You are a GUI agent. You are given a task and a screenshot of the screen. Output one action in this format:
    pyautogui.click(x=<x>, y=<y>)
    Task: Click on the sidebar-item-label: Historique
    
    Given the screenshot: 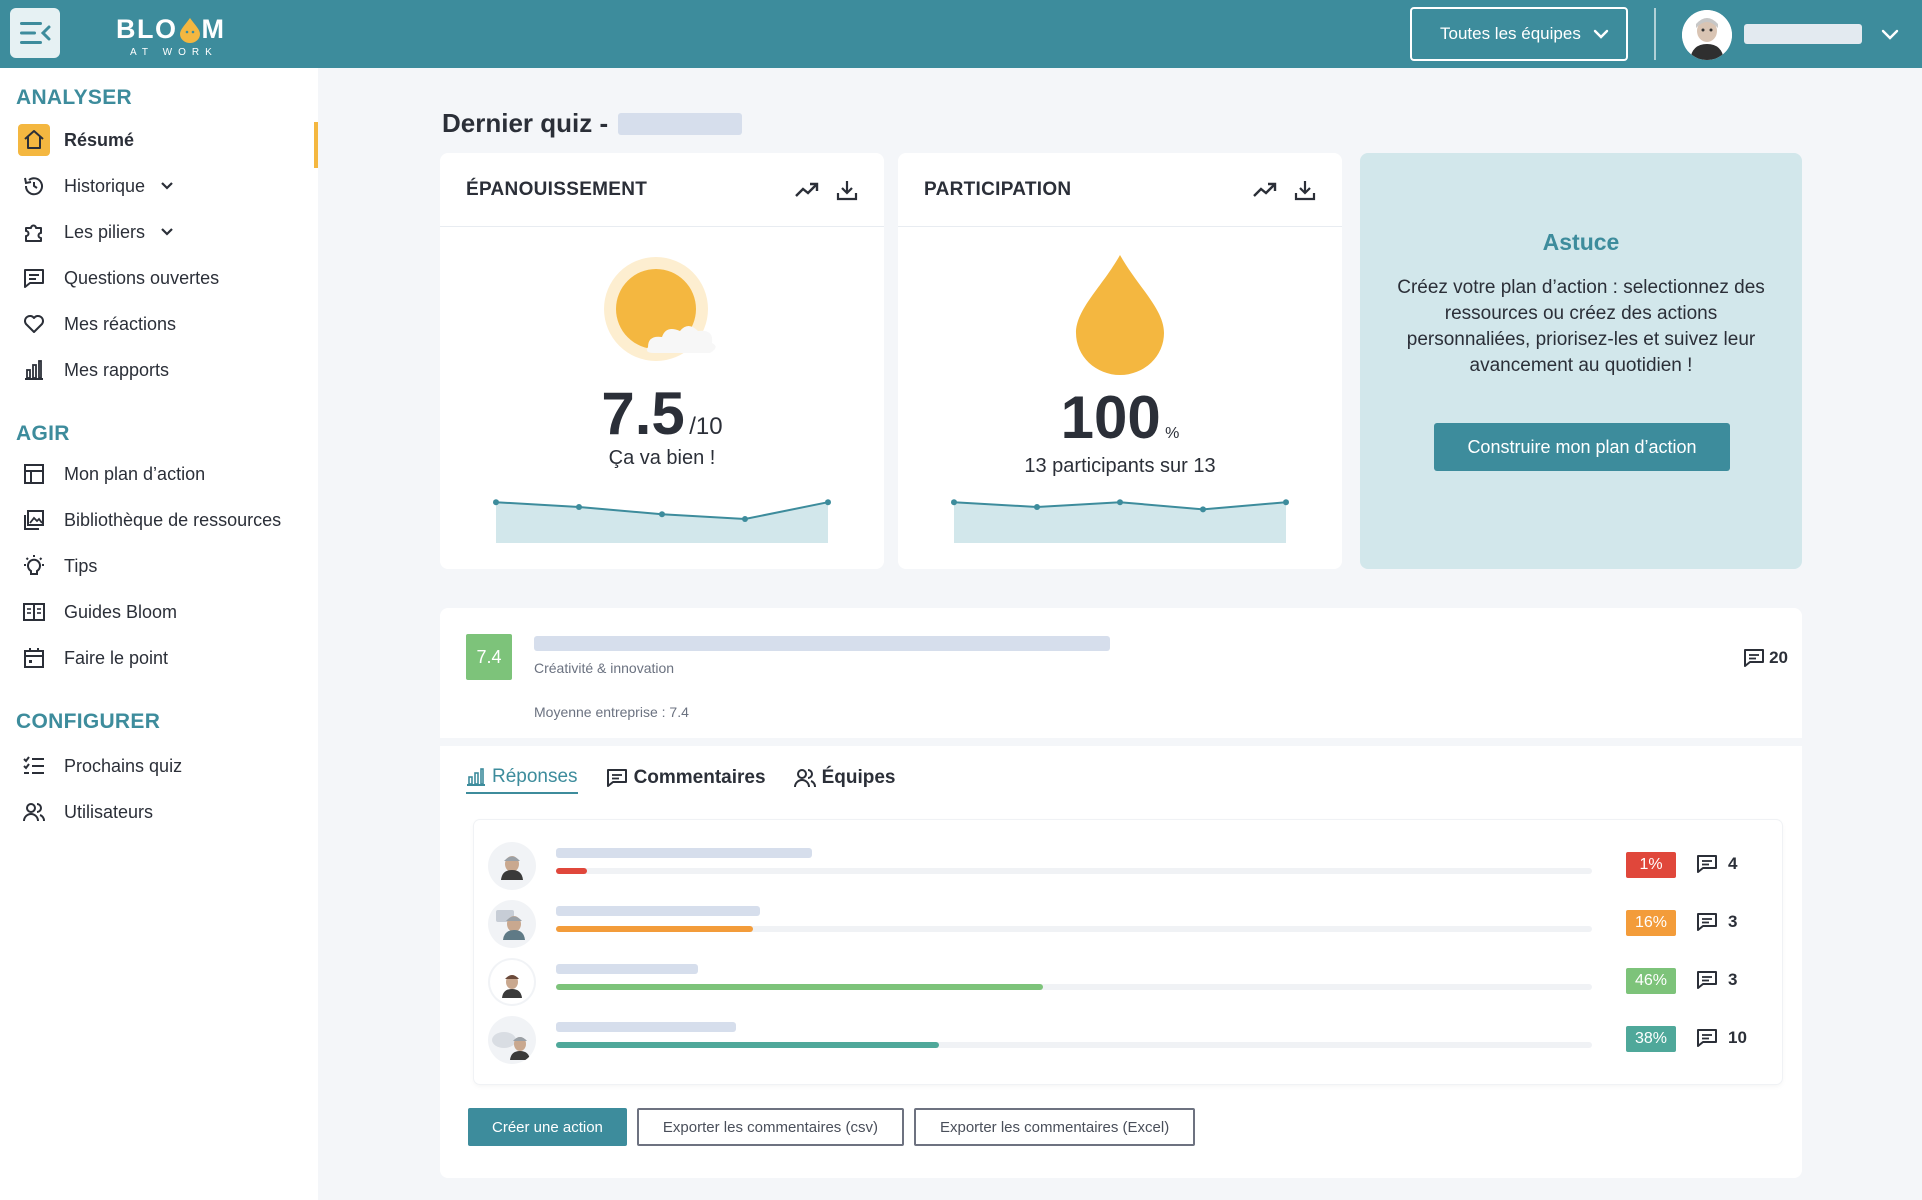 What is the action you would take?
    pyautogui.click(x=105, y=185)
    